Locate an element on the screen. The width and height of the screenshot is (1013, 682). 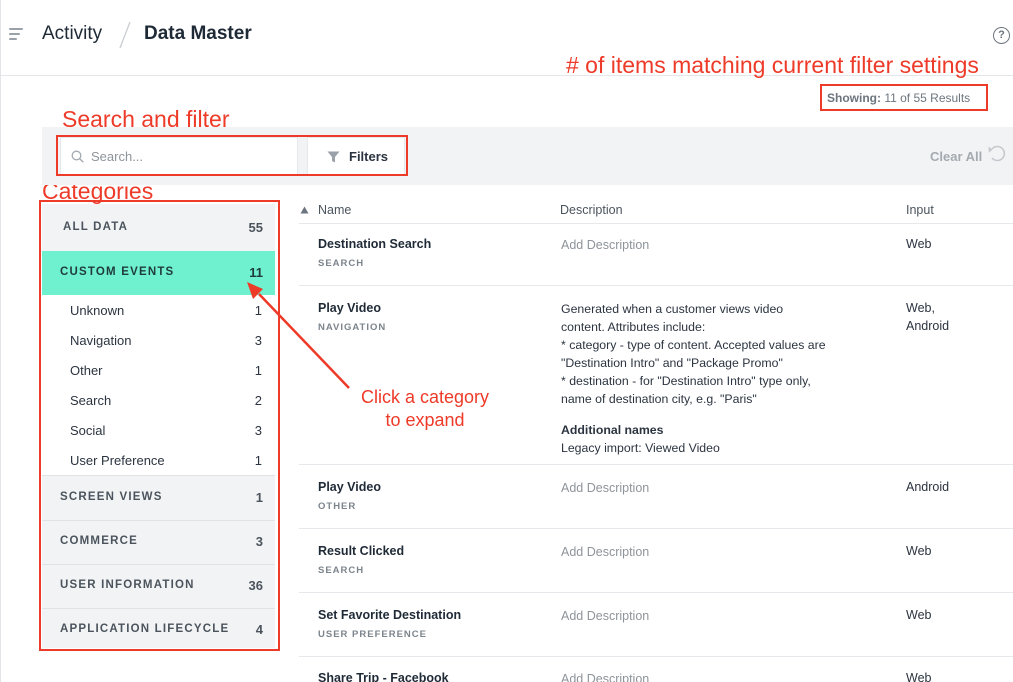
table-header-divider is located at coordinates (656, 223).